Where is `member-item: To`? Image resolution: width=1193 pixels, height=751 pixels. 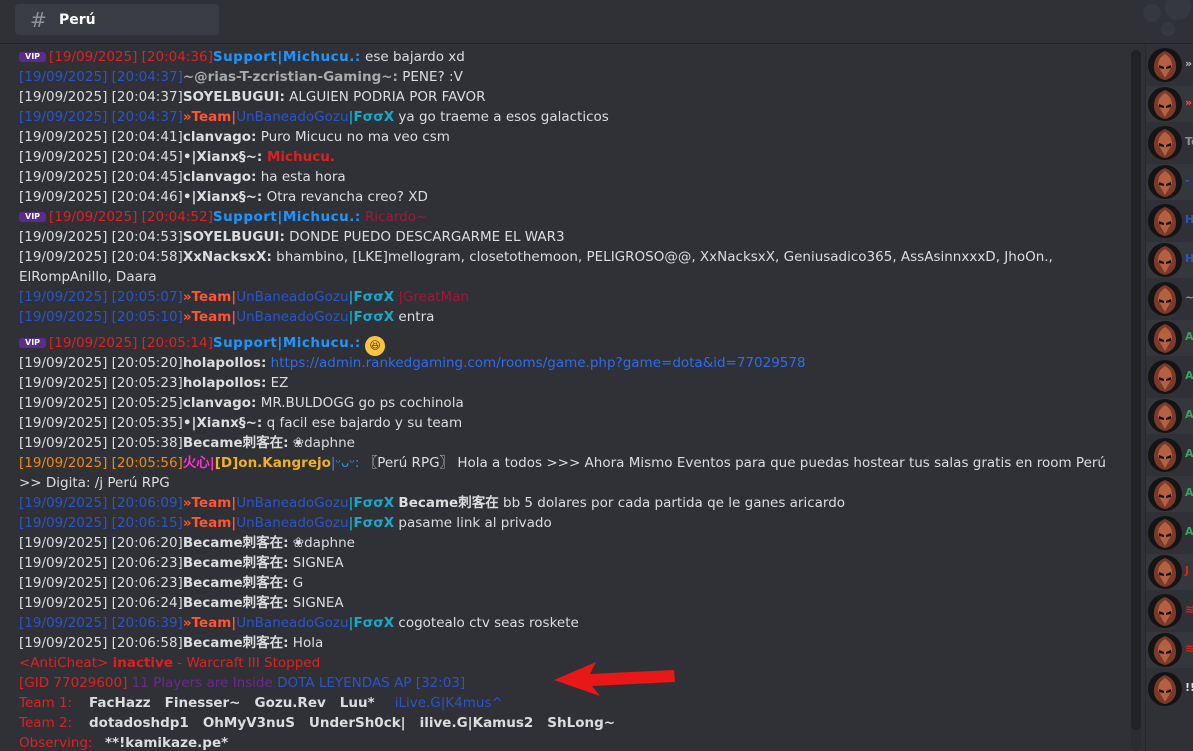
member-item: To is located at coordinates (1169, 143).